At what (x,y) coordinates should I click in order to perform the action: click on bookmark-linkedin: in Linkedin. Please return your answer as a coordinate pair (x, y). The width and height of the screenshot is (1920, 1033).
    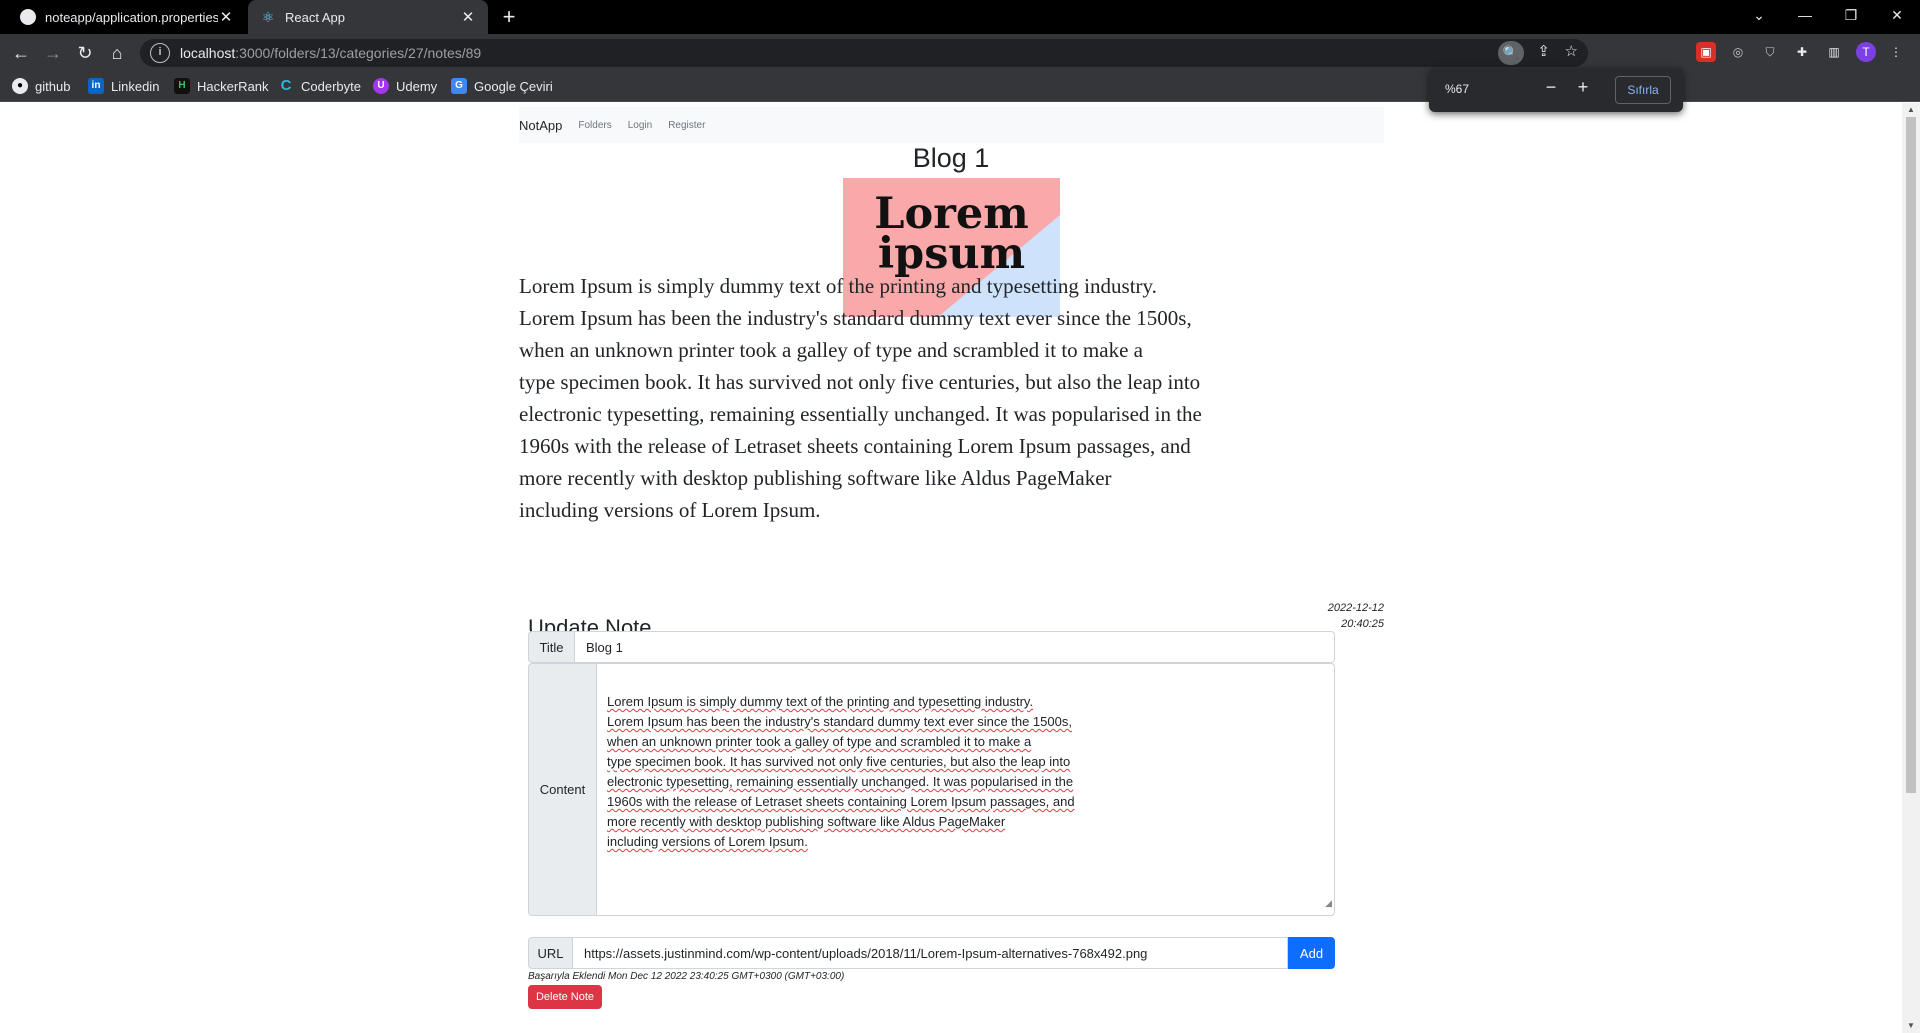
    Looking at the image, I should click on (123, 86).